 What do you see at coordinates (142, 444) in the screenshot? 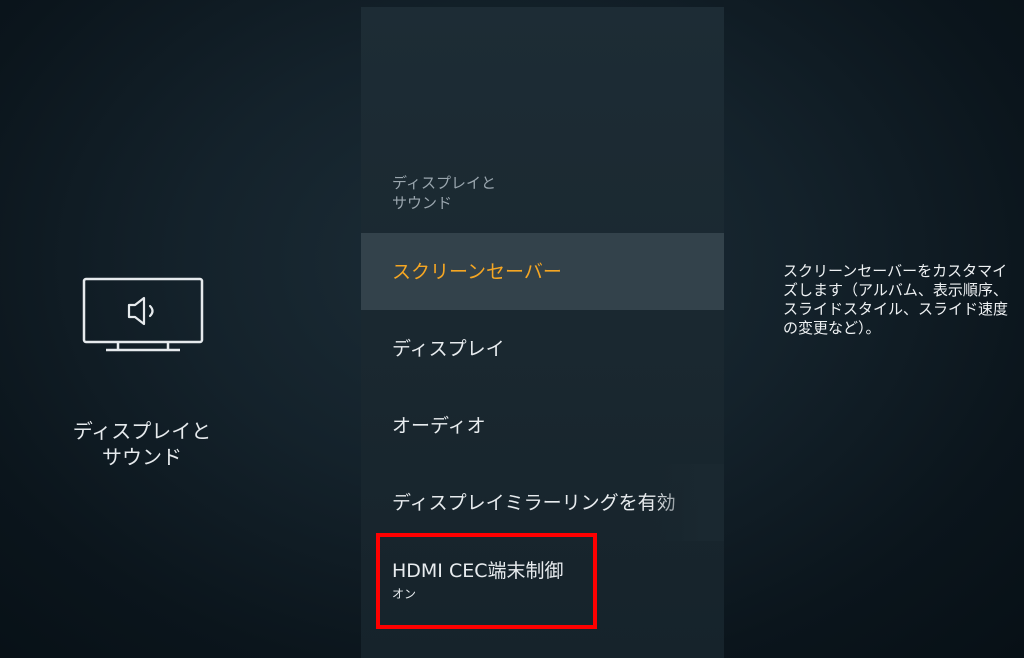
I see `category-title: ディスプレイと サウンド` at bounding box center [142, 444].